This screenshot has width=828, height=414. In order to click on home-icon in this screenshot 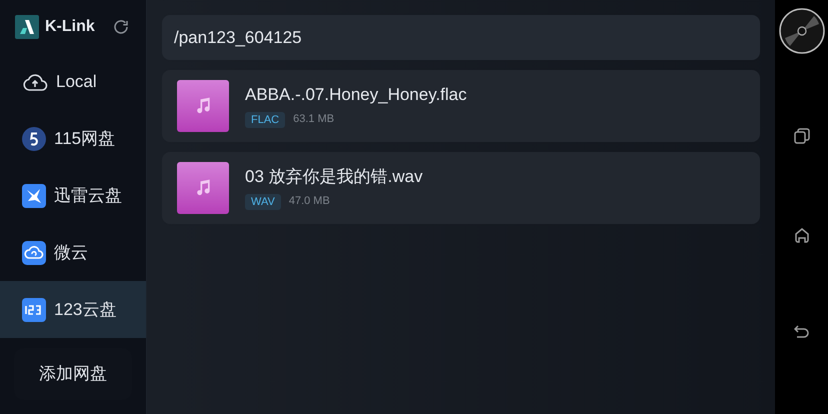, I will do `click(802, 235)`.